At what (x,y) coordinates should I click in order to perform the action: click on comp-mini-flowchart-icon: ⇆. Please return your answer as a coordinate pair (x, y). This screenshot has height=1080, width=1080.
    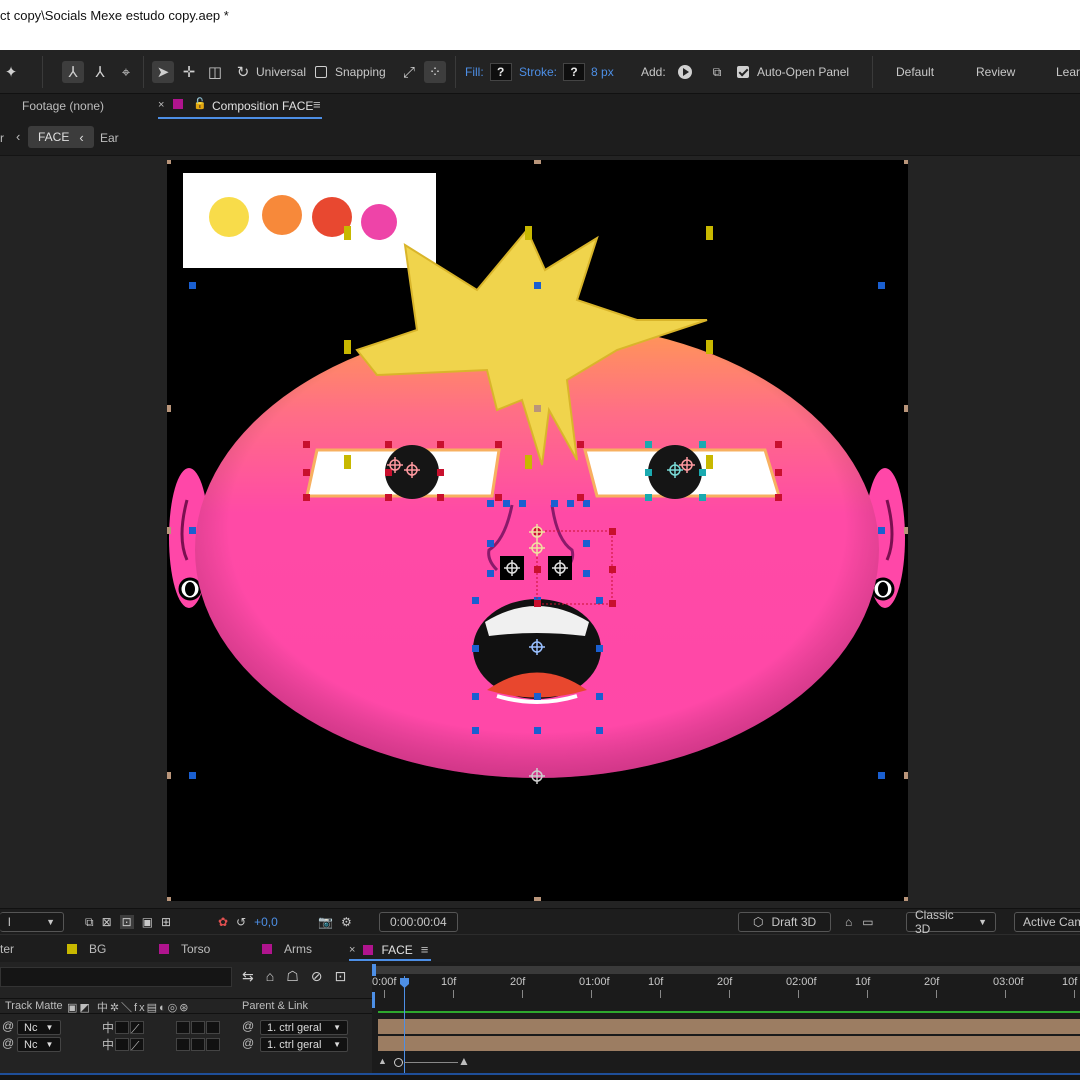
    Looking at the image, I should click on (248, 976).